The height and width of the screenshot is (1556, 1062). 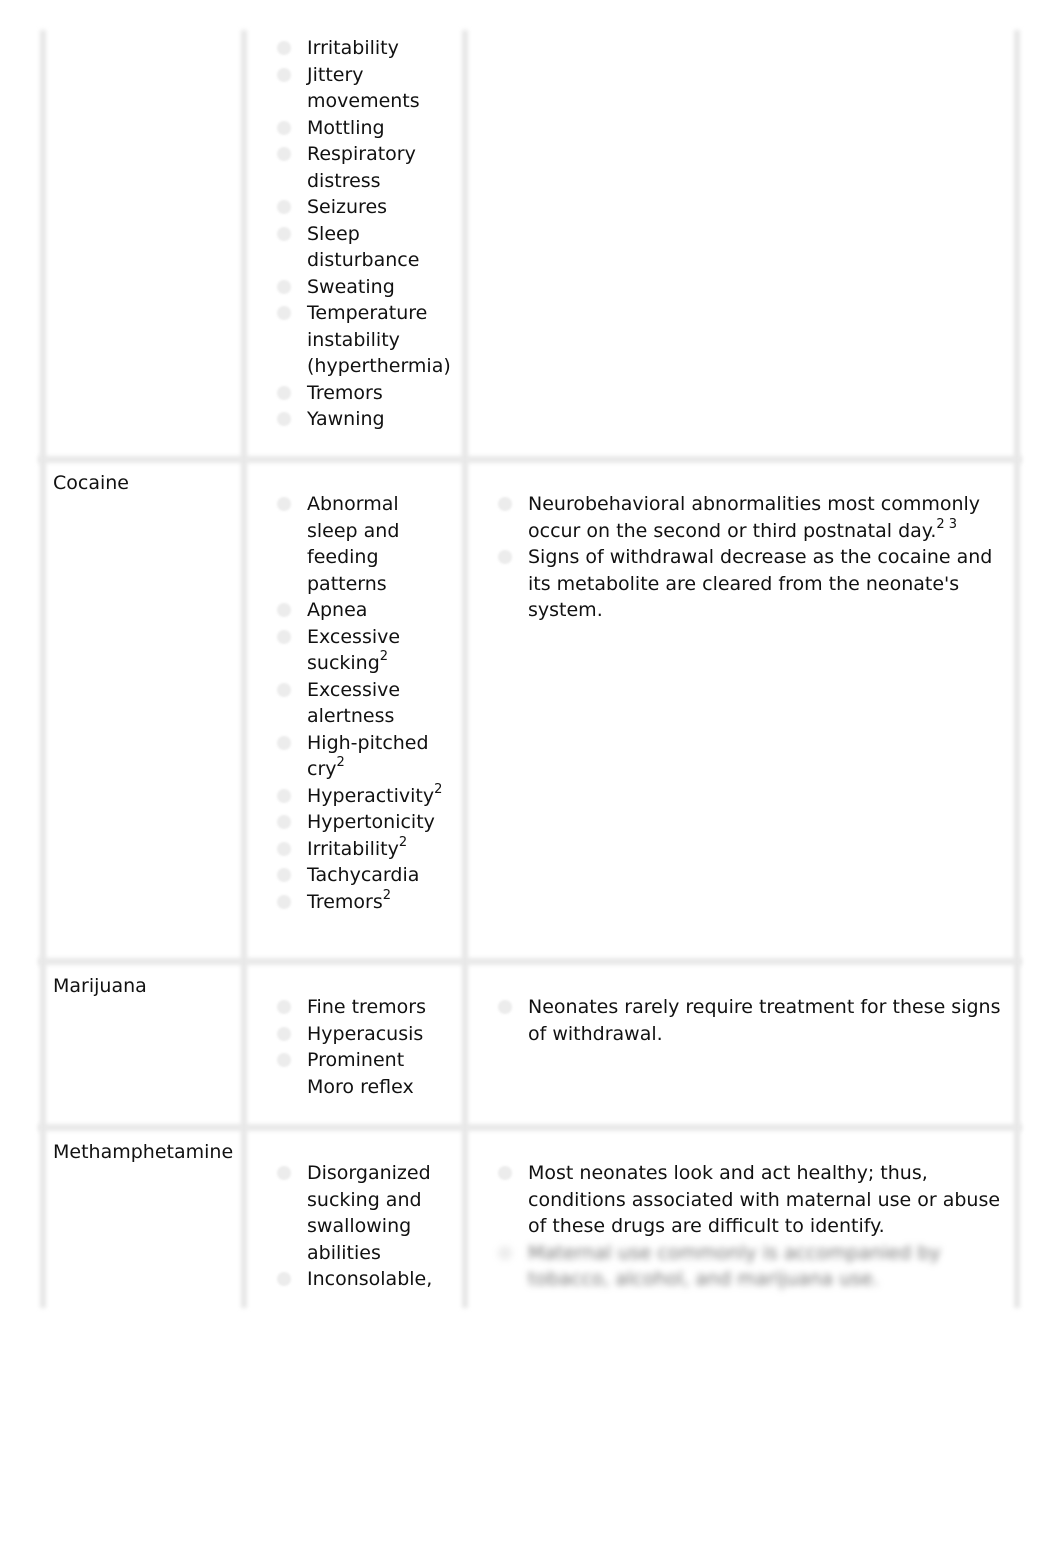 I want to click on list-item: Irritability2, so click(x=362, y=849).